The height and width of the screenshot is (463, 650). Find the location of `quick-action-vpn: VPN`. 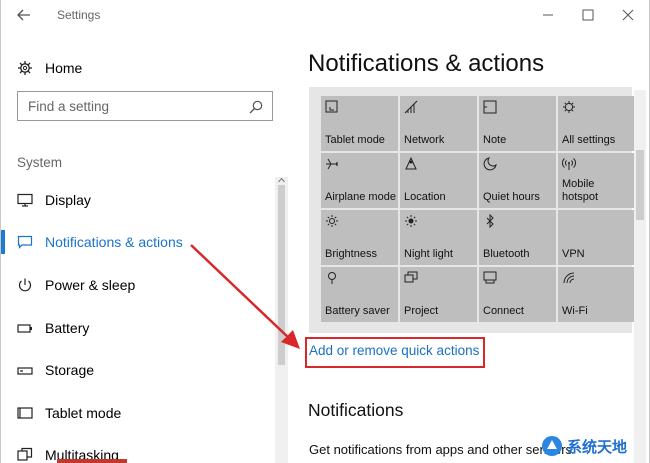

quick-action-vpn: VPN is located at coordinates (596, 237).